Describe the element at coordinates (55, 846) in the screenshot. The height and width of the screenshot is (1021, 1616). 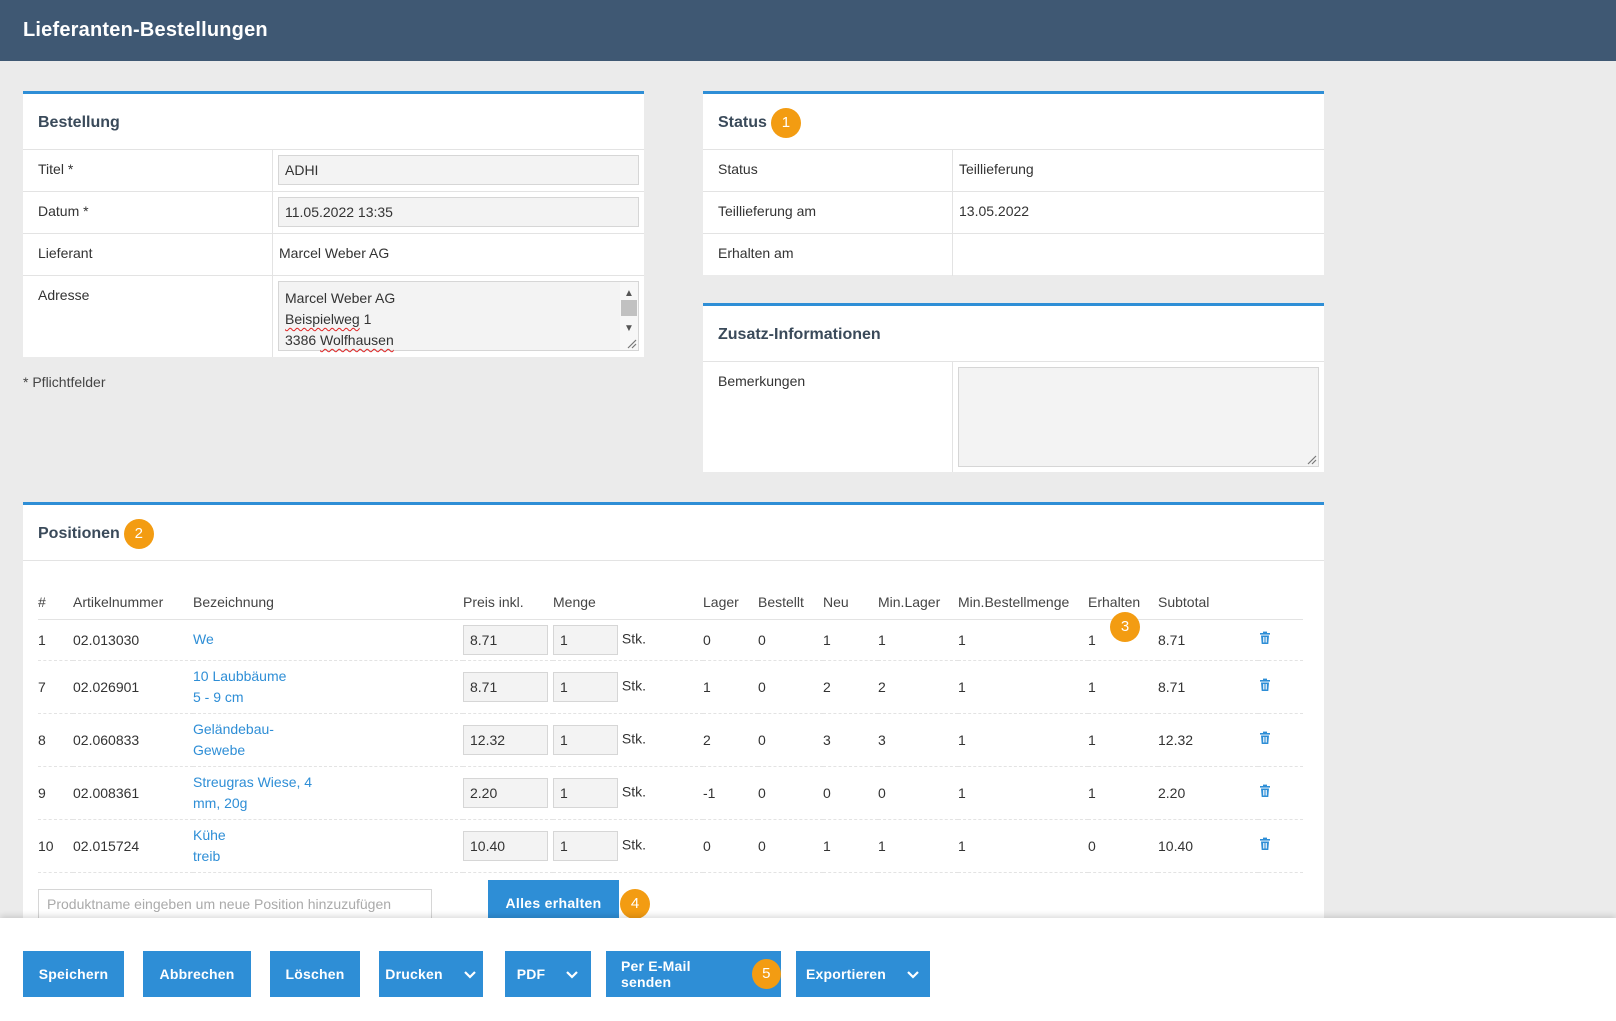
I see `cell-nr: 10` at that location.